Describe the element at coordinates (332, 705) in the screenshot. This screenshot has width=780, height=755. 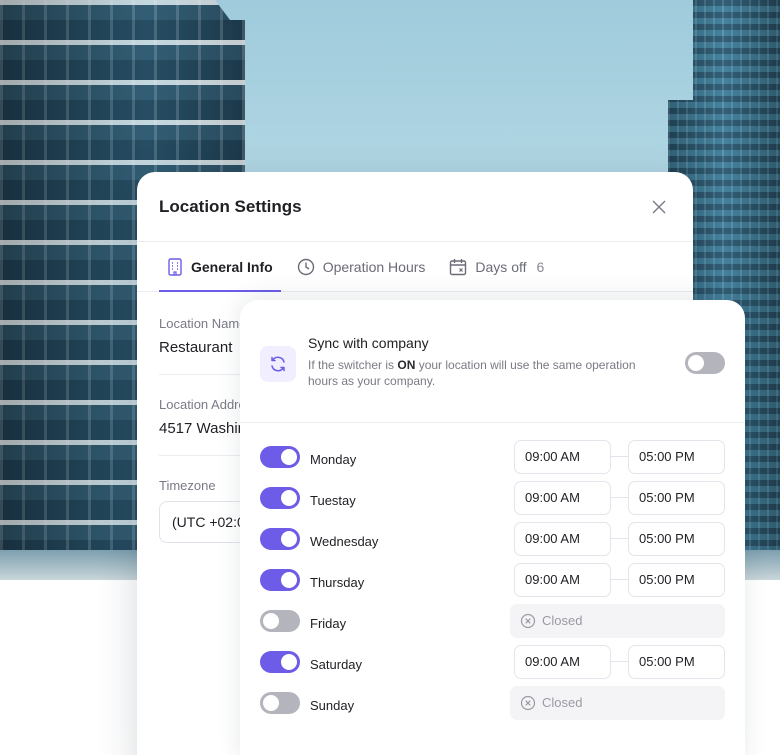
I see `day-name: Sunday` at that location.